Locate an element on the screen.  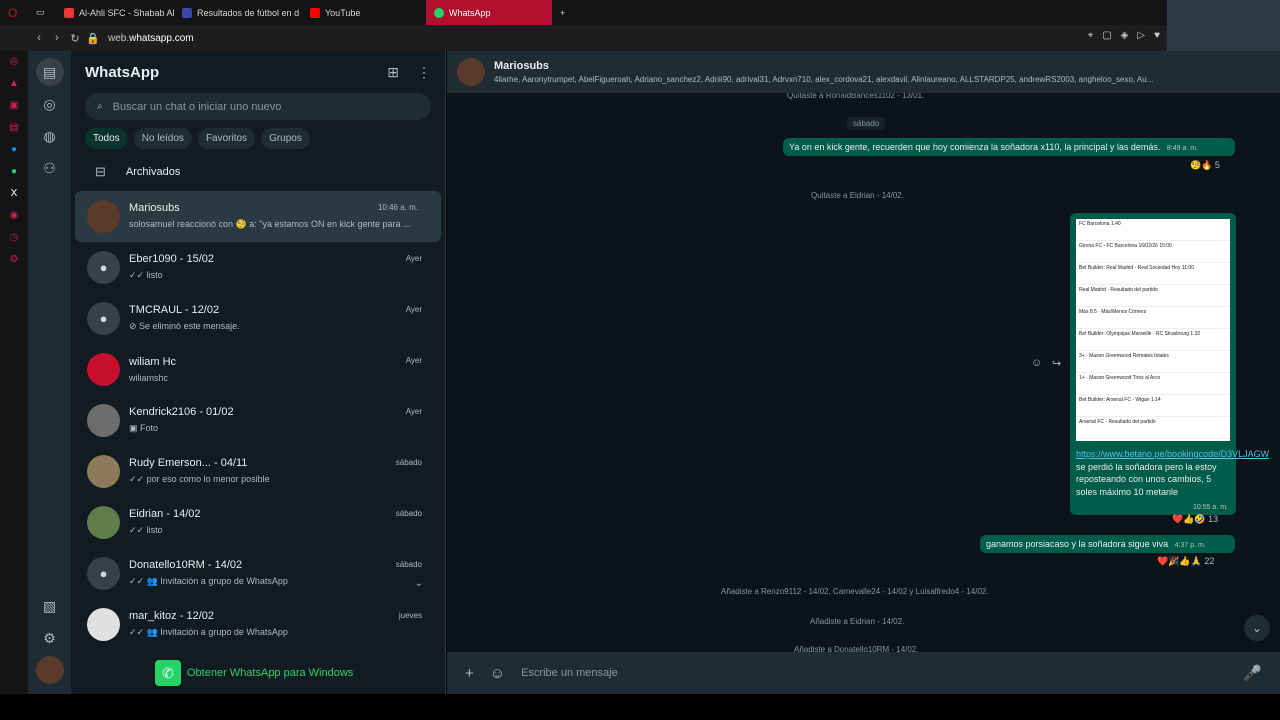
forward-icon: ↪ is located at coordinates (1056, 363).